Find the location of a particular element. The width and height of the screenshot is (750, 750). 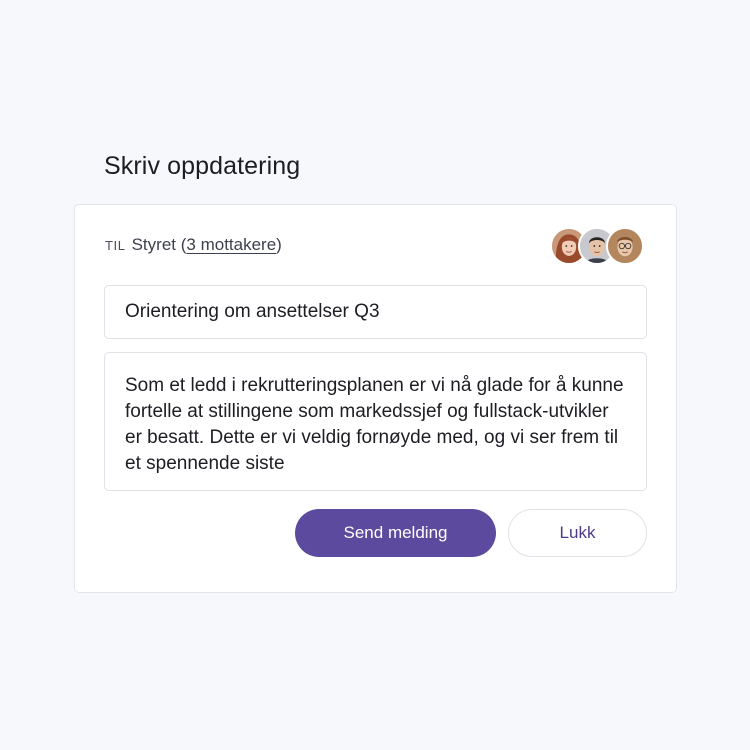

recipient-group: Styret (3 mottakere) is located at coordinates (207, 245).